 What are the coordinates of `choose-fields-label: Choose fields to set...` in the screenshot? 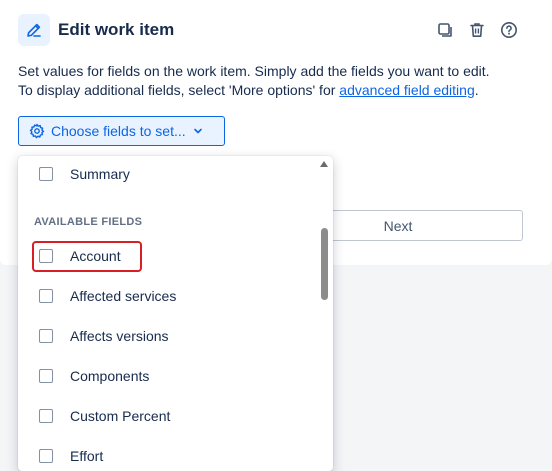 It's located at (118, 131).